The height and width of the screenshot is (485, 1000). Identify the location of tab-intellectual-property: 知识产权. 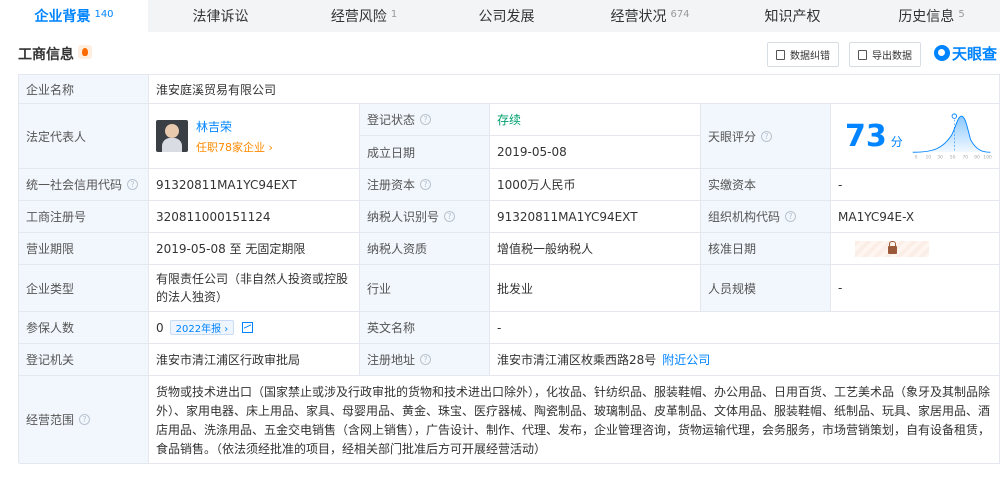
(792, 16).